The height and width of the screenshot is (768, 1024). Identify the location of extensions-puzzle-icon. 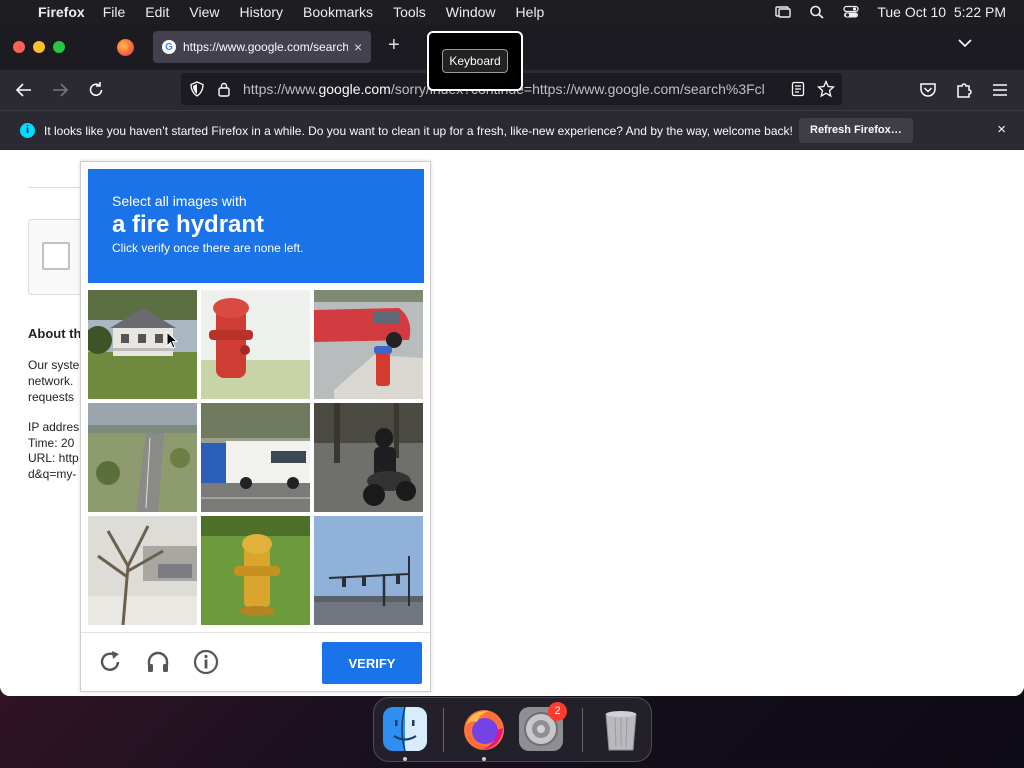
(964, 90).